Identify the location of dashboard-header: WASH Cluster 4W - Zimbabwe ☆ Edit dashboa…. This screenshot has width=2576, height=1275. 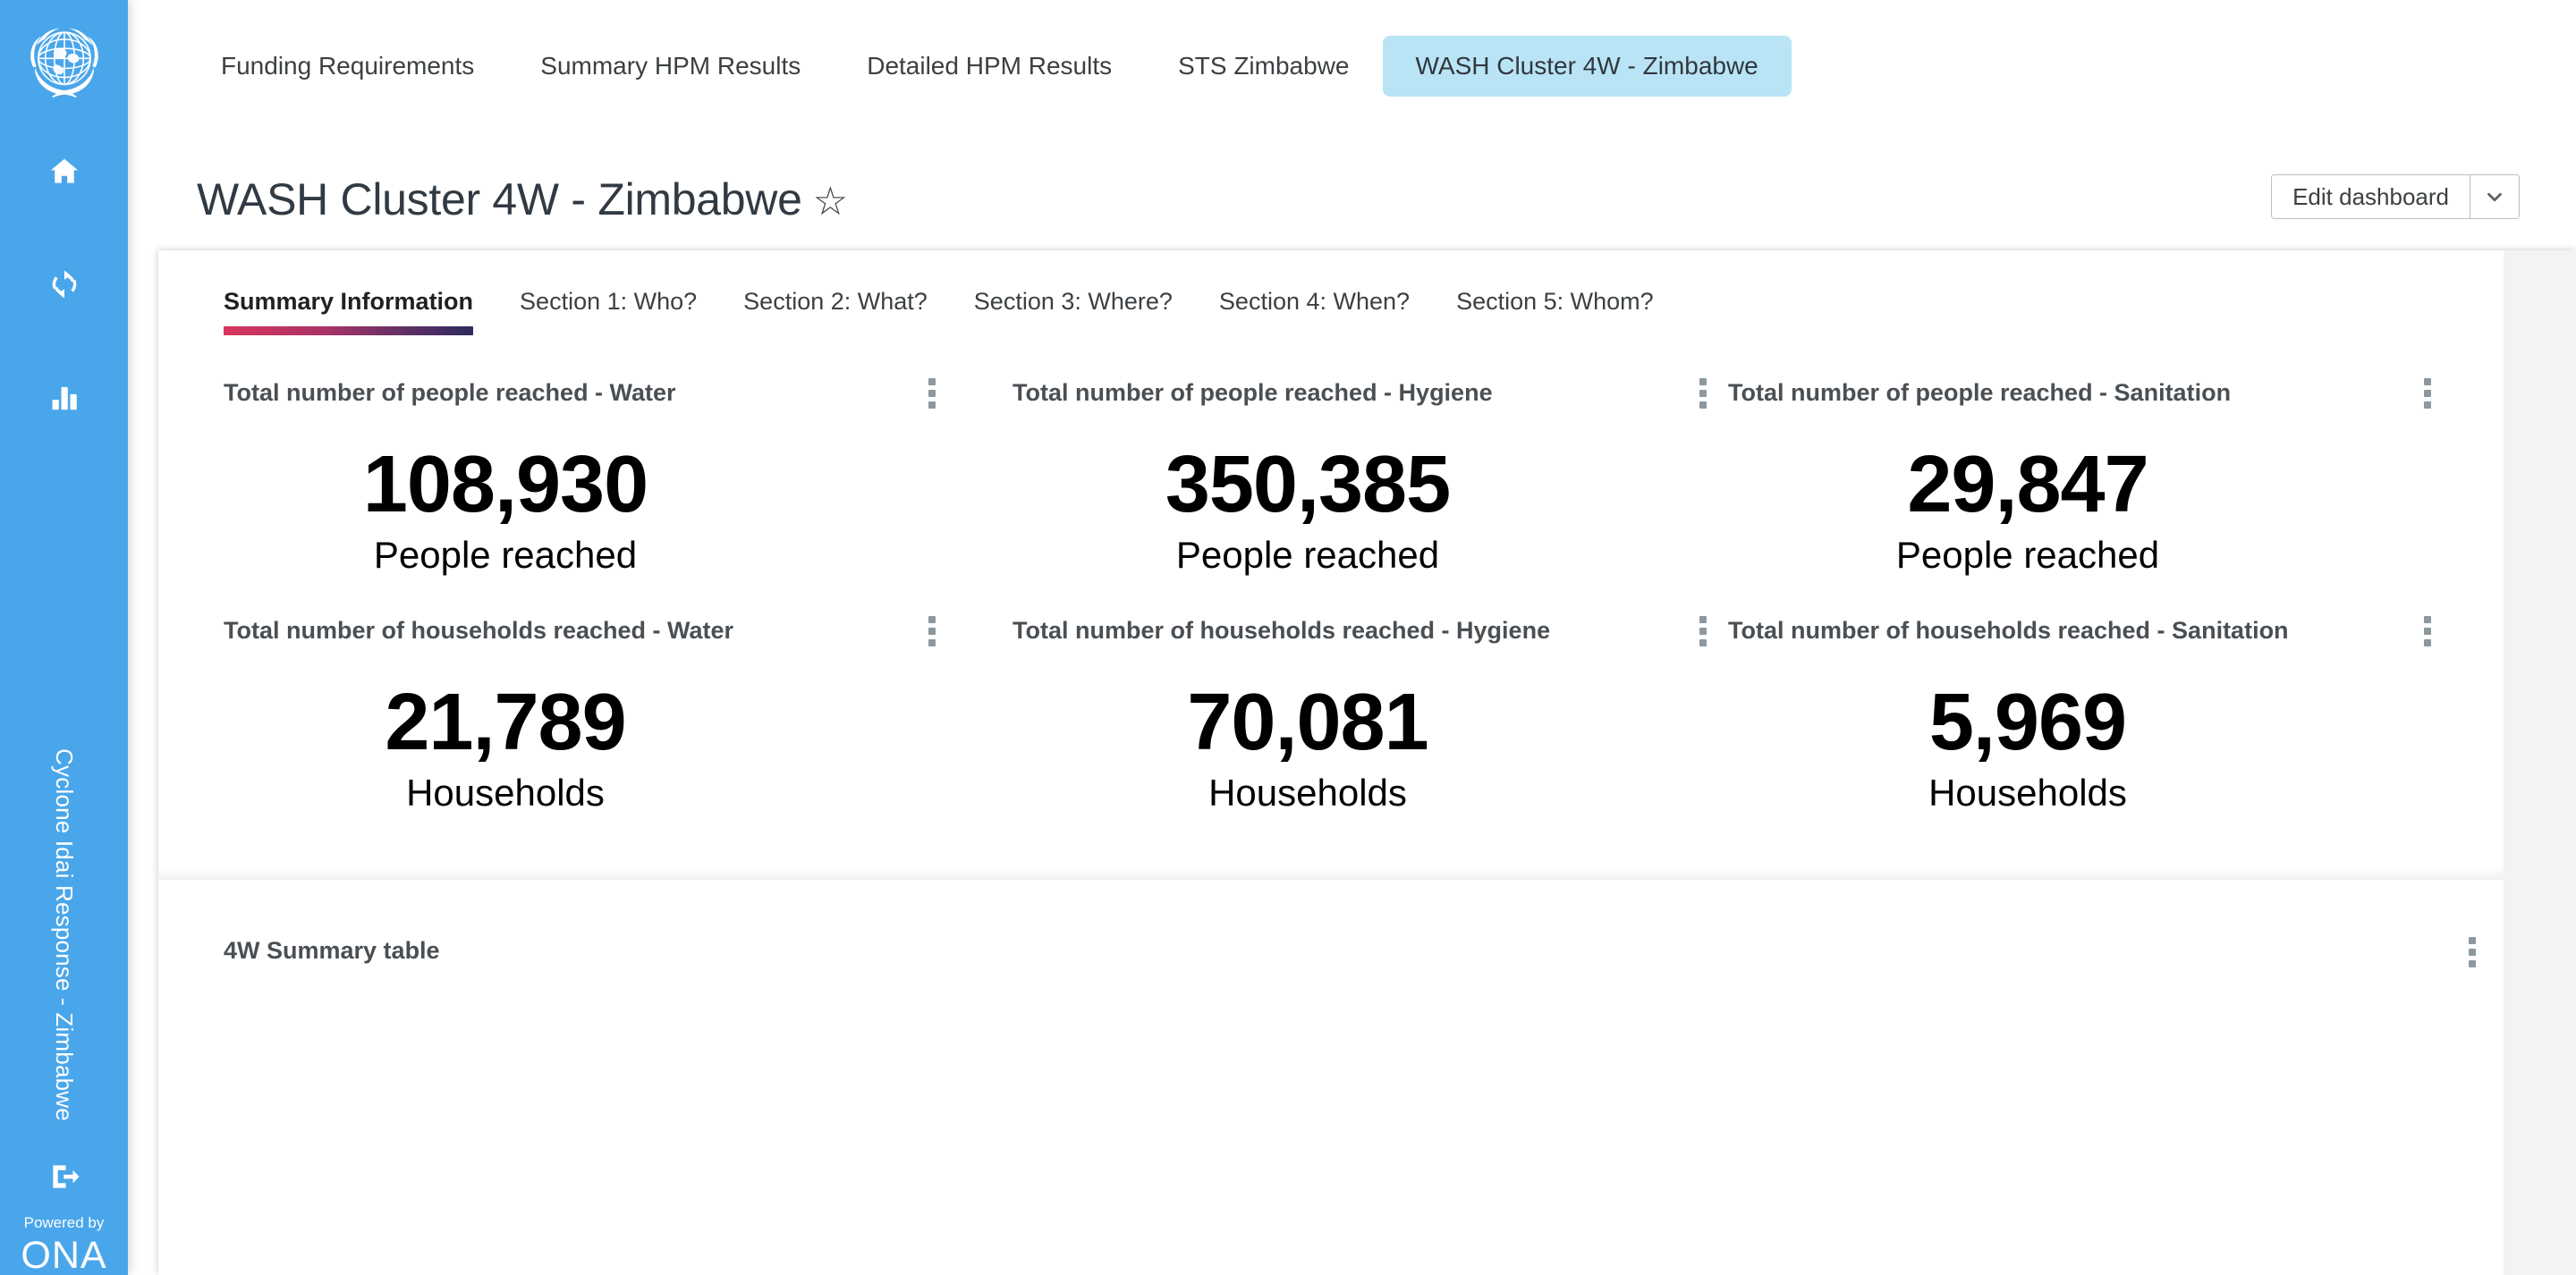
(1352, 196).